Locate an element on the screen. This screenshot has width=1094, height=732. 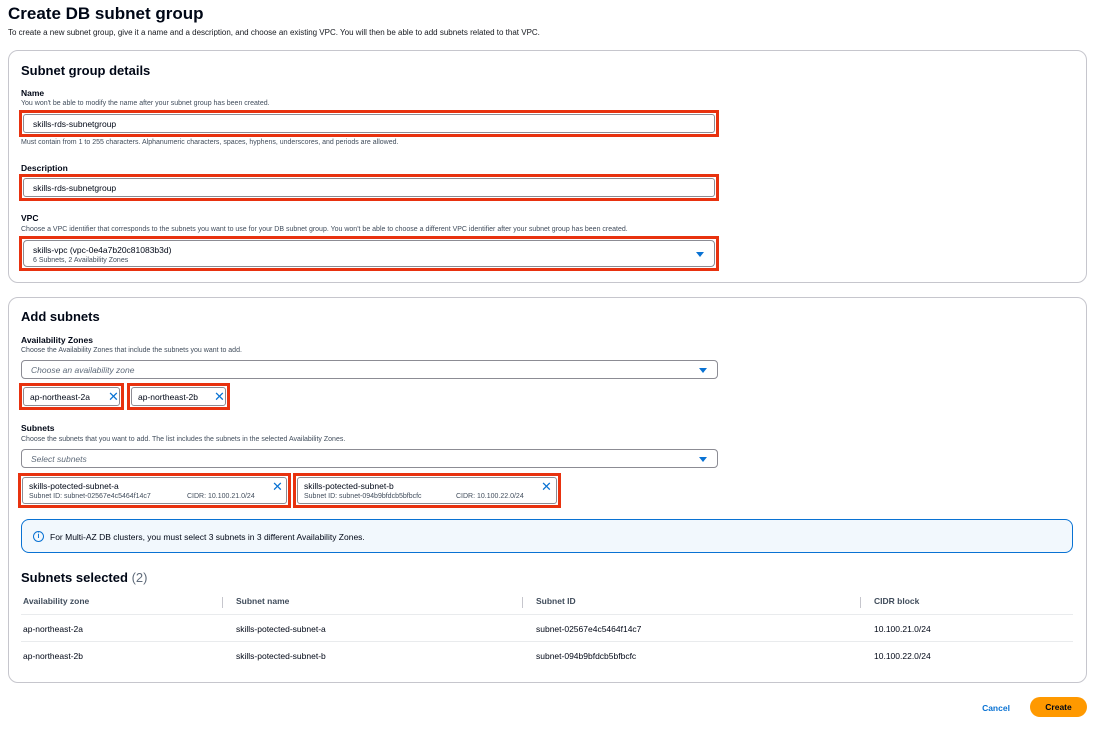
subnets-selected-title: Subnets selected is located at coordinates (74, 577).